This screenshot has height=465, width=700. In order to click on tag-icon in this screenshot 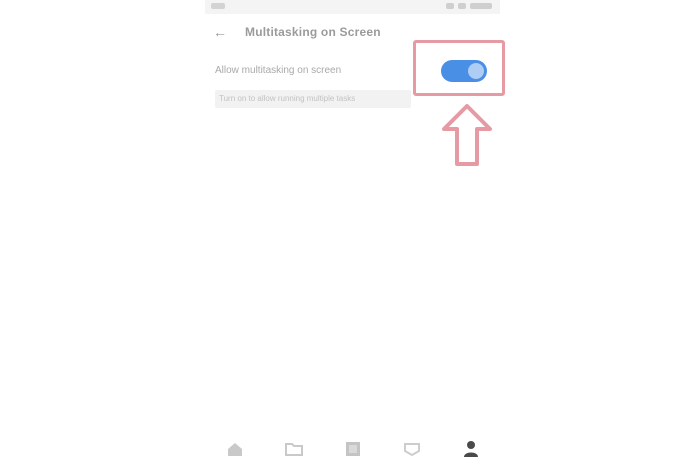, I will do `click(412, 449)`.